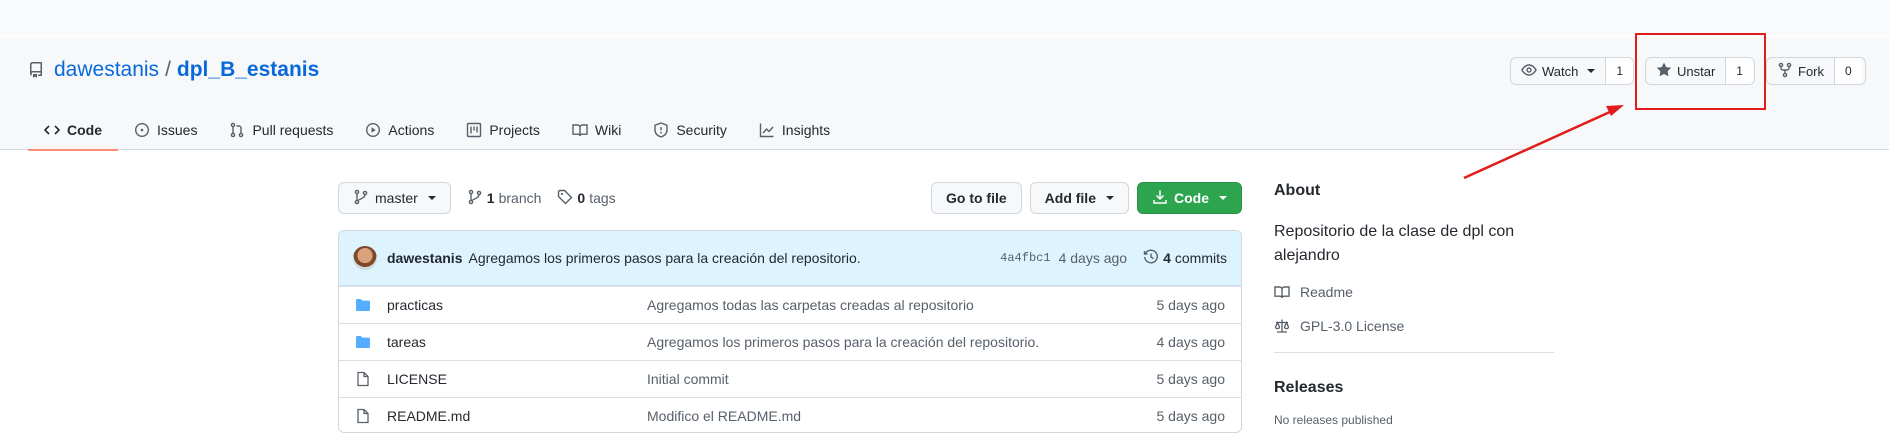  I want to click on fork-label: Fork, so click(1811, 71).